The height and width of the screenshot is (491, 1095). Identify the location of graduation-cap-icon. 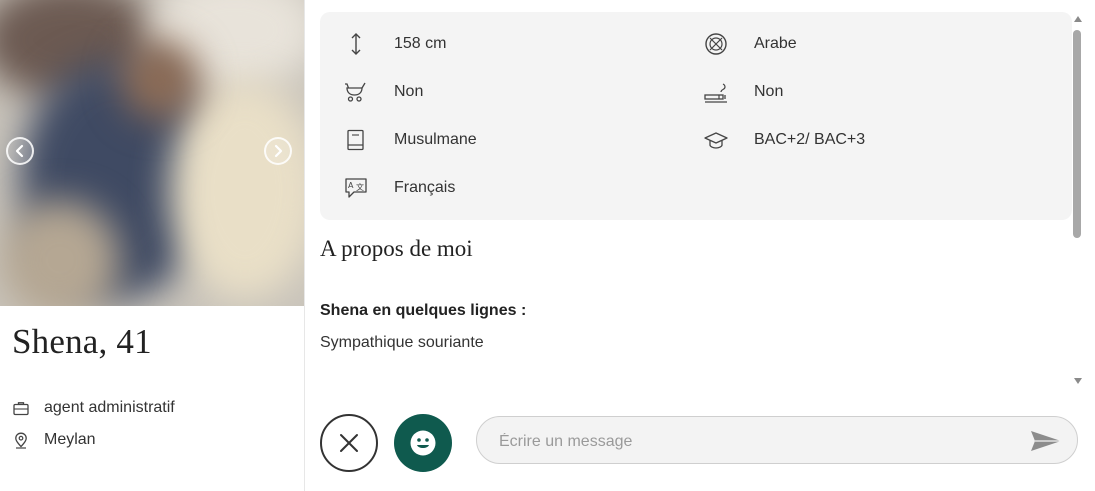
(716, 140).